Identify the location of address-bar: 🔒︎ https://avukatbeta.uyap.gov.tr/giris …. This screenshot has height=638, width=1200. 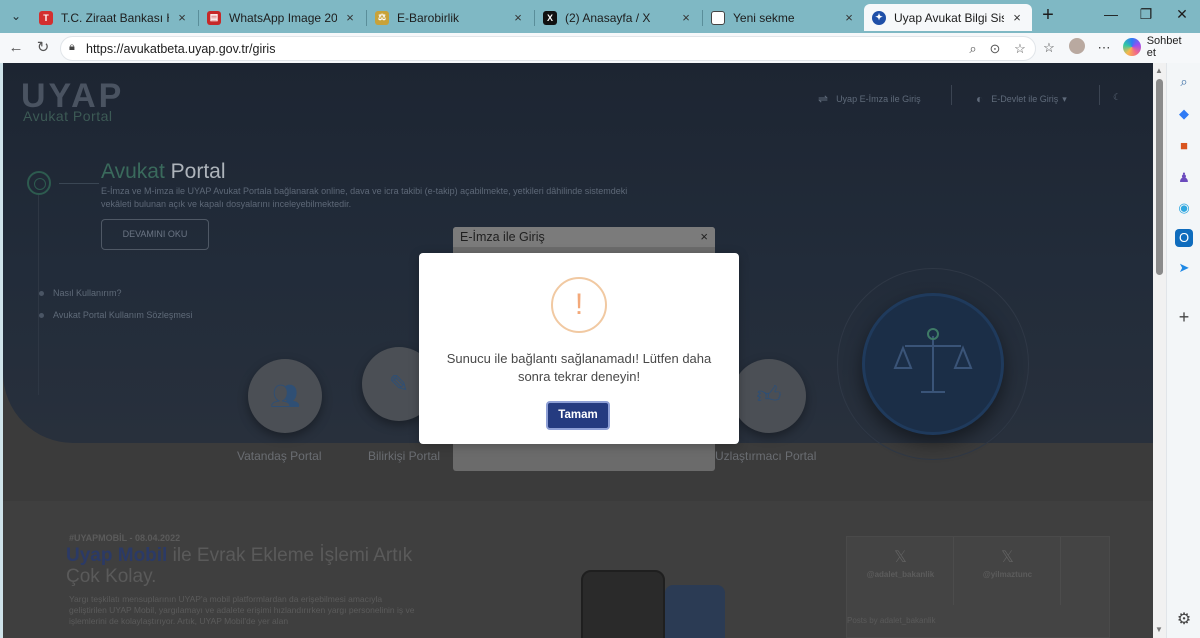
(548, 48).